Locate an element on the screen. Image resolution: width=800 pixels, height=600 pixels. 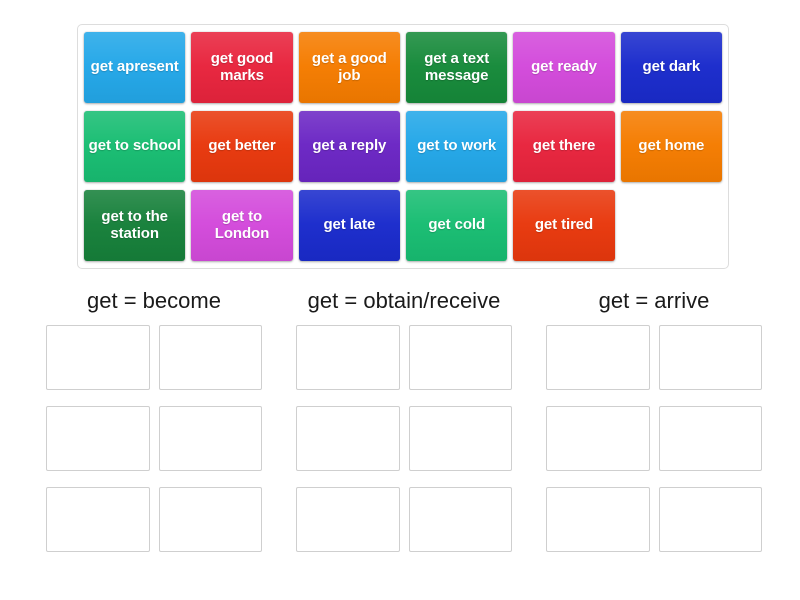
draggable-tile: get good marks is located at coordinates (242, 67).